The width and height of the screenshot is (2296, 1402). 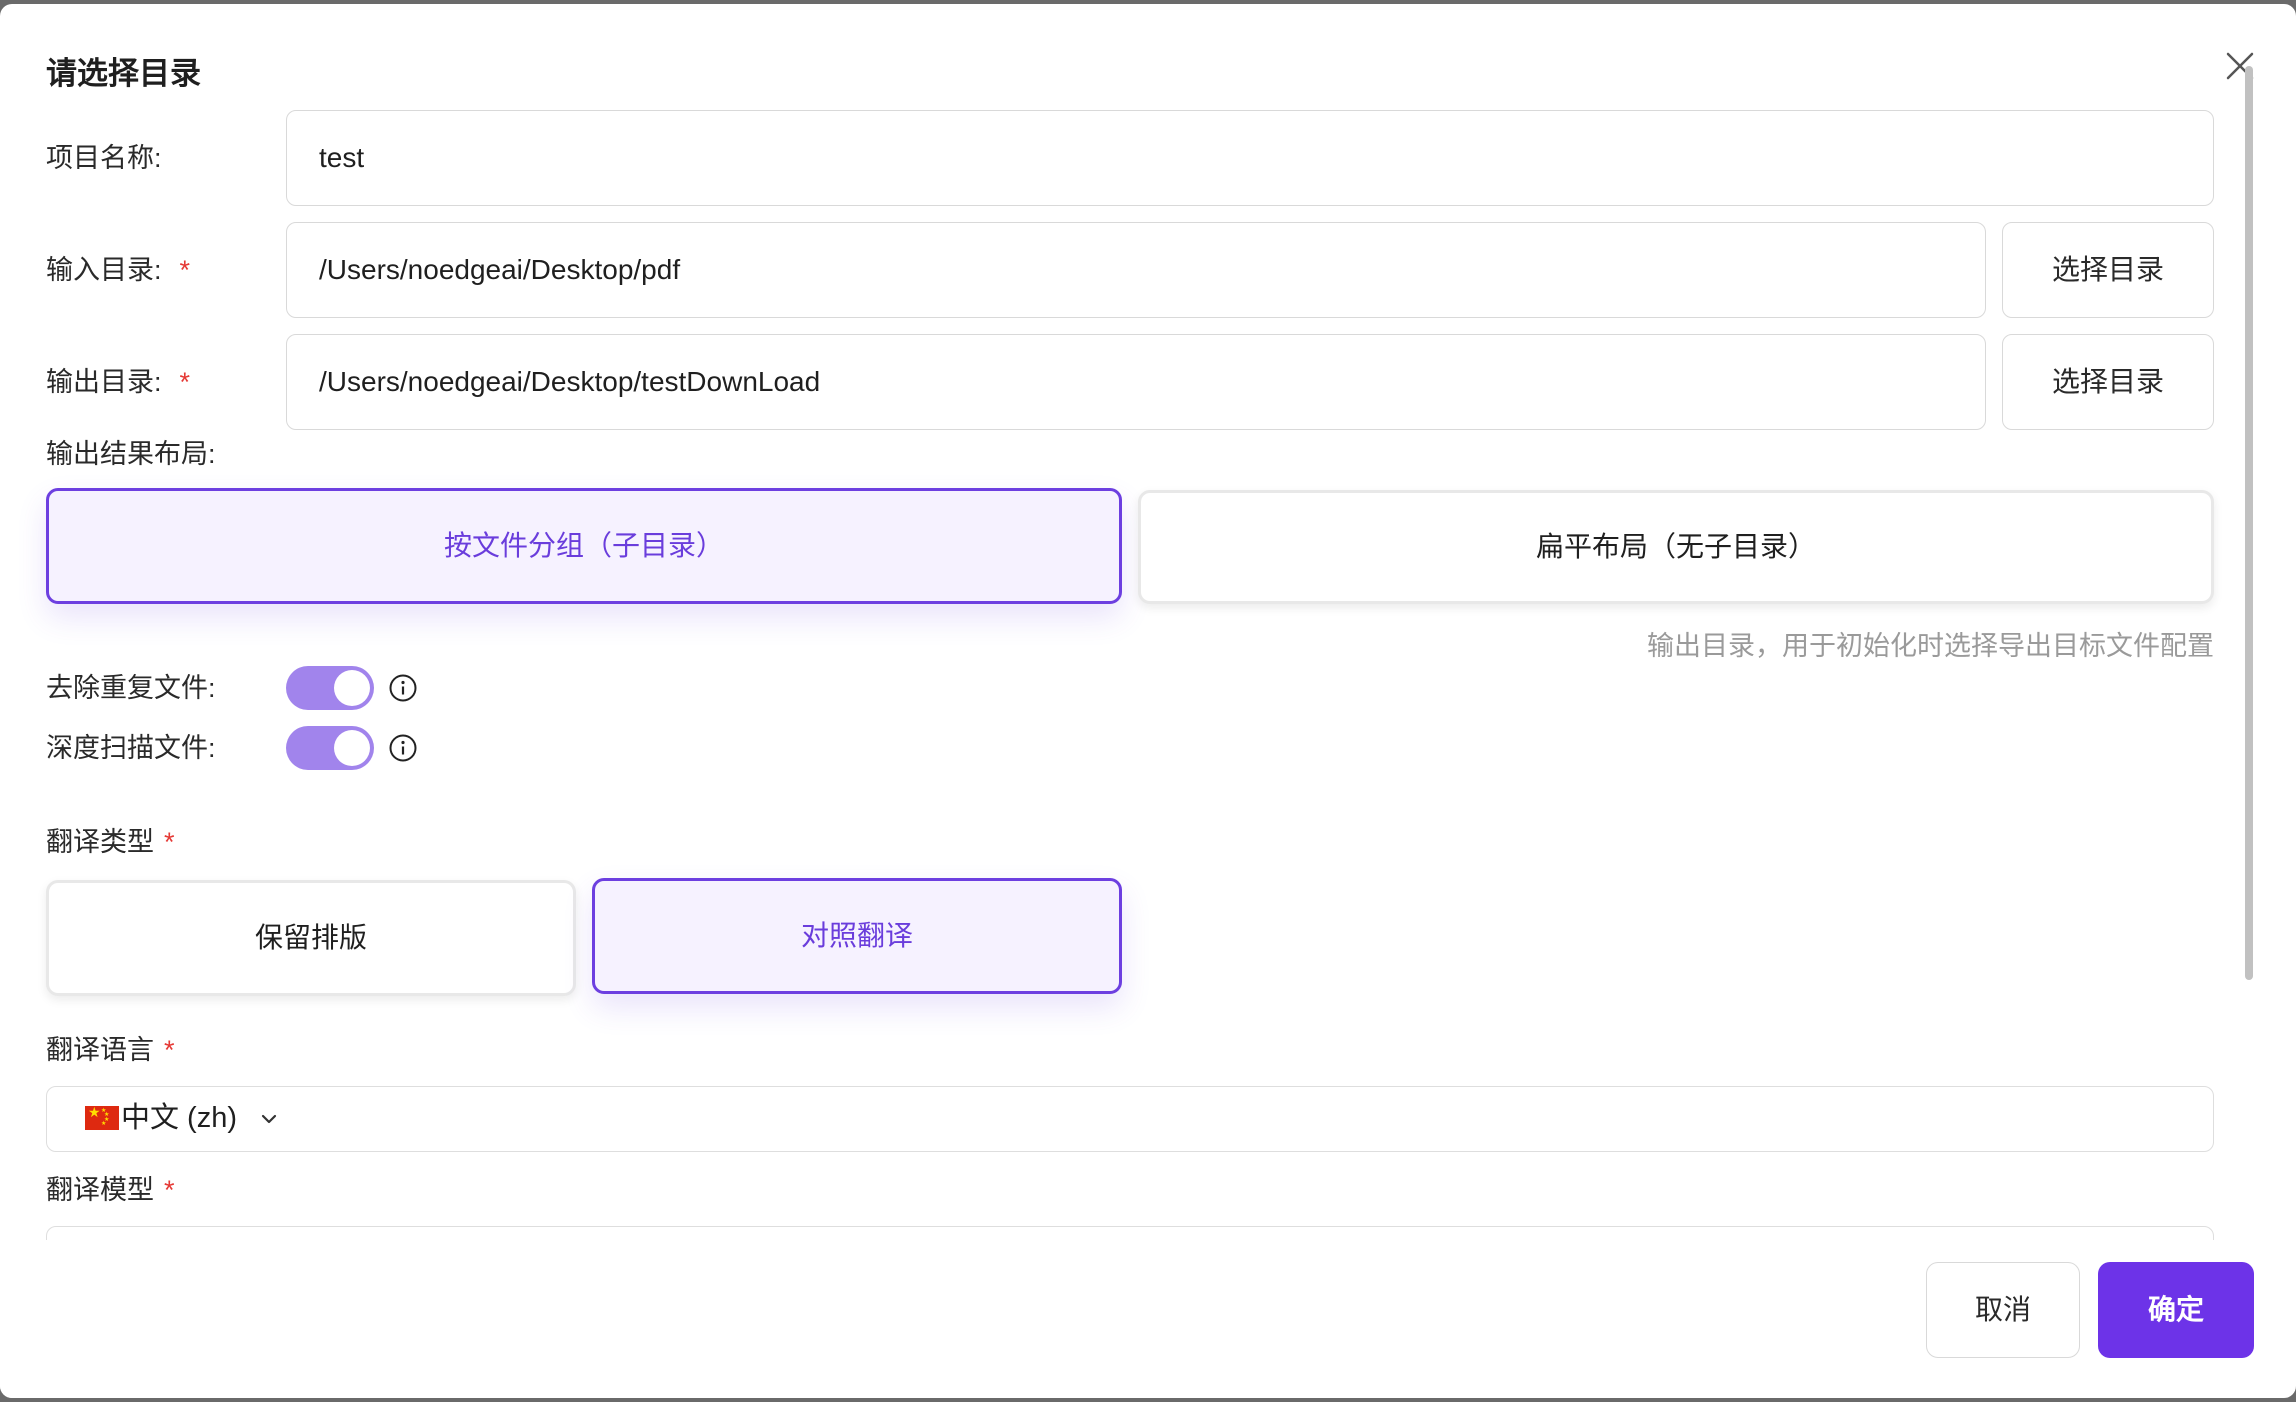 What do you see at coordinates (330, 748) in the screenshot?
I see `deep-scan-toggle` at bounding box center [330, 748].